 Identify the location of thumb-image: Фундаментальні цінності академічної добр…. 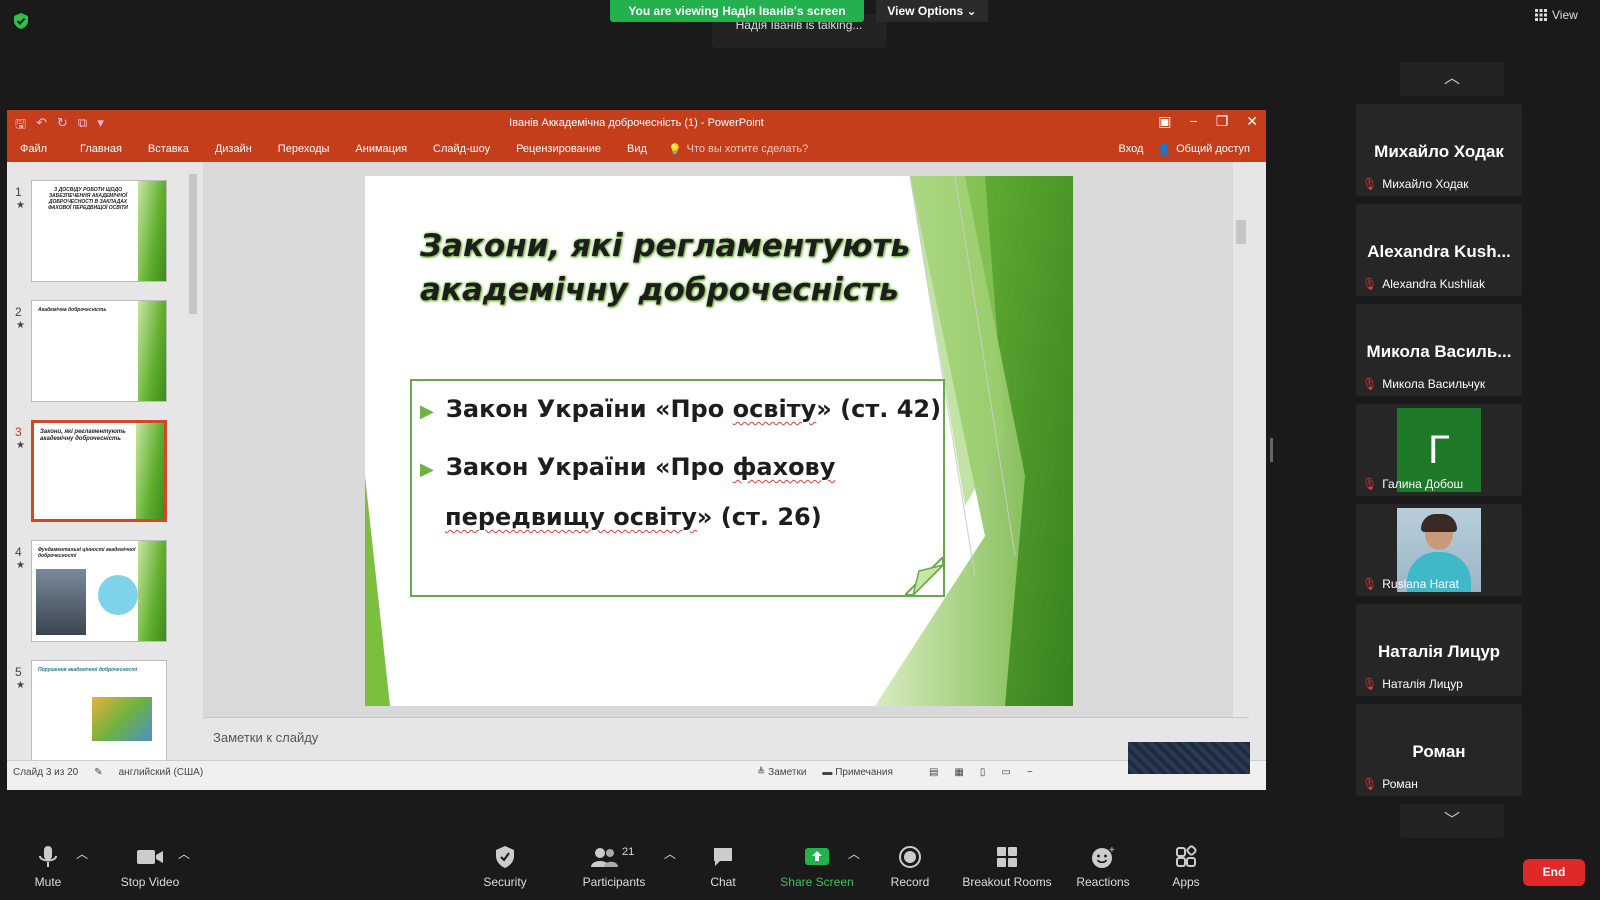
(99, 591).